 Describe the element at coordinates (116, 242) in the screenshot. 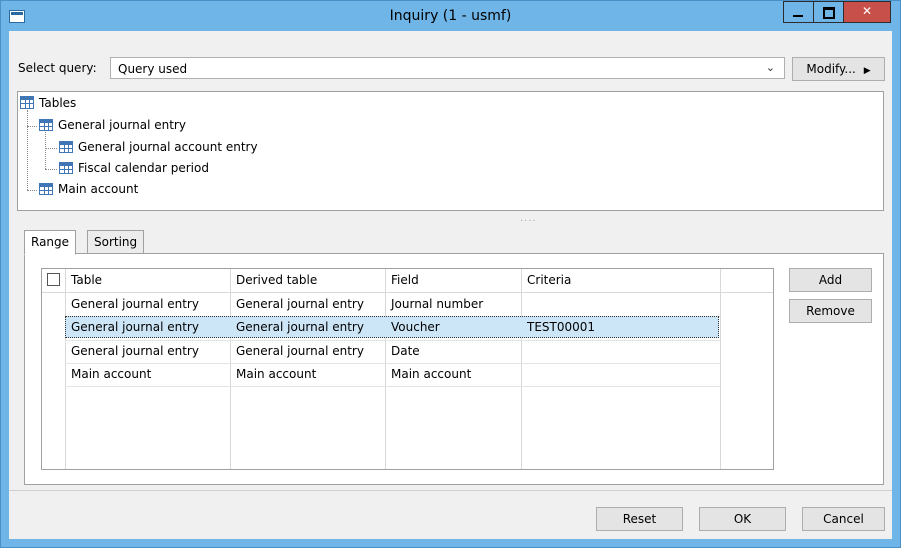

I see `tab-sorting: Sorting` at that location.